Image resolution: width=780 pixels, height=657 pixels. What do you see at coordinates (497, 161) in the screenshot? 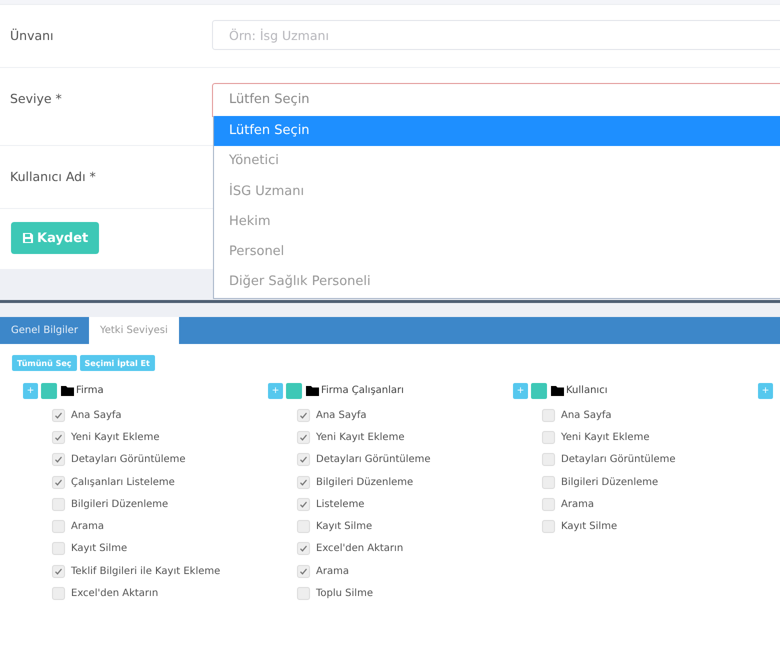
I see `dropdown-option: Yönetici` at bounding box center [497, 161].